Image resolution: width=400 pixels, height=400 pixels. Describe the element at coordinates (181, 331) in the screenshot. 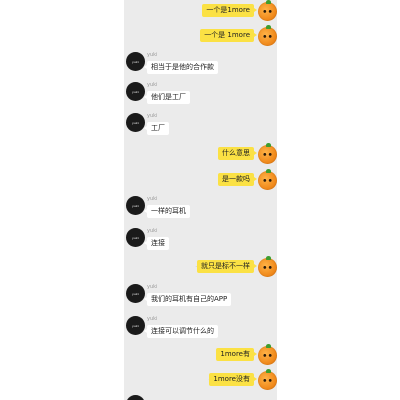

I see `message-bubble-other: 连接可以调节什么的` at that location.